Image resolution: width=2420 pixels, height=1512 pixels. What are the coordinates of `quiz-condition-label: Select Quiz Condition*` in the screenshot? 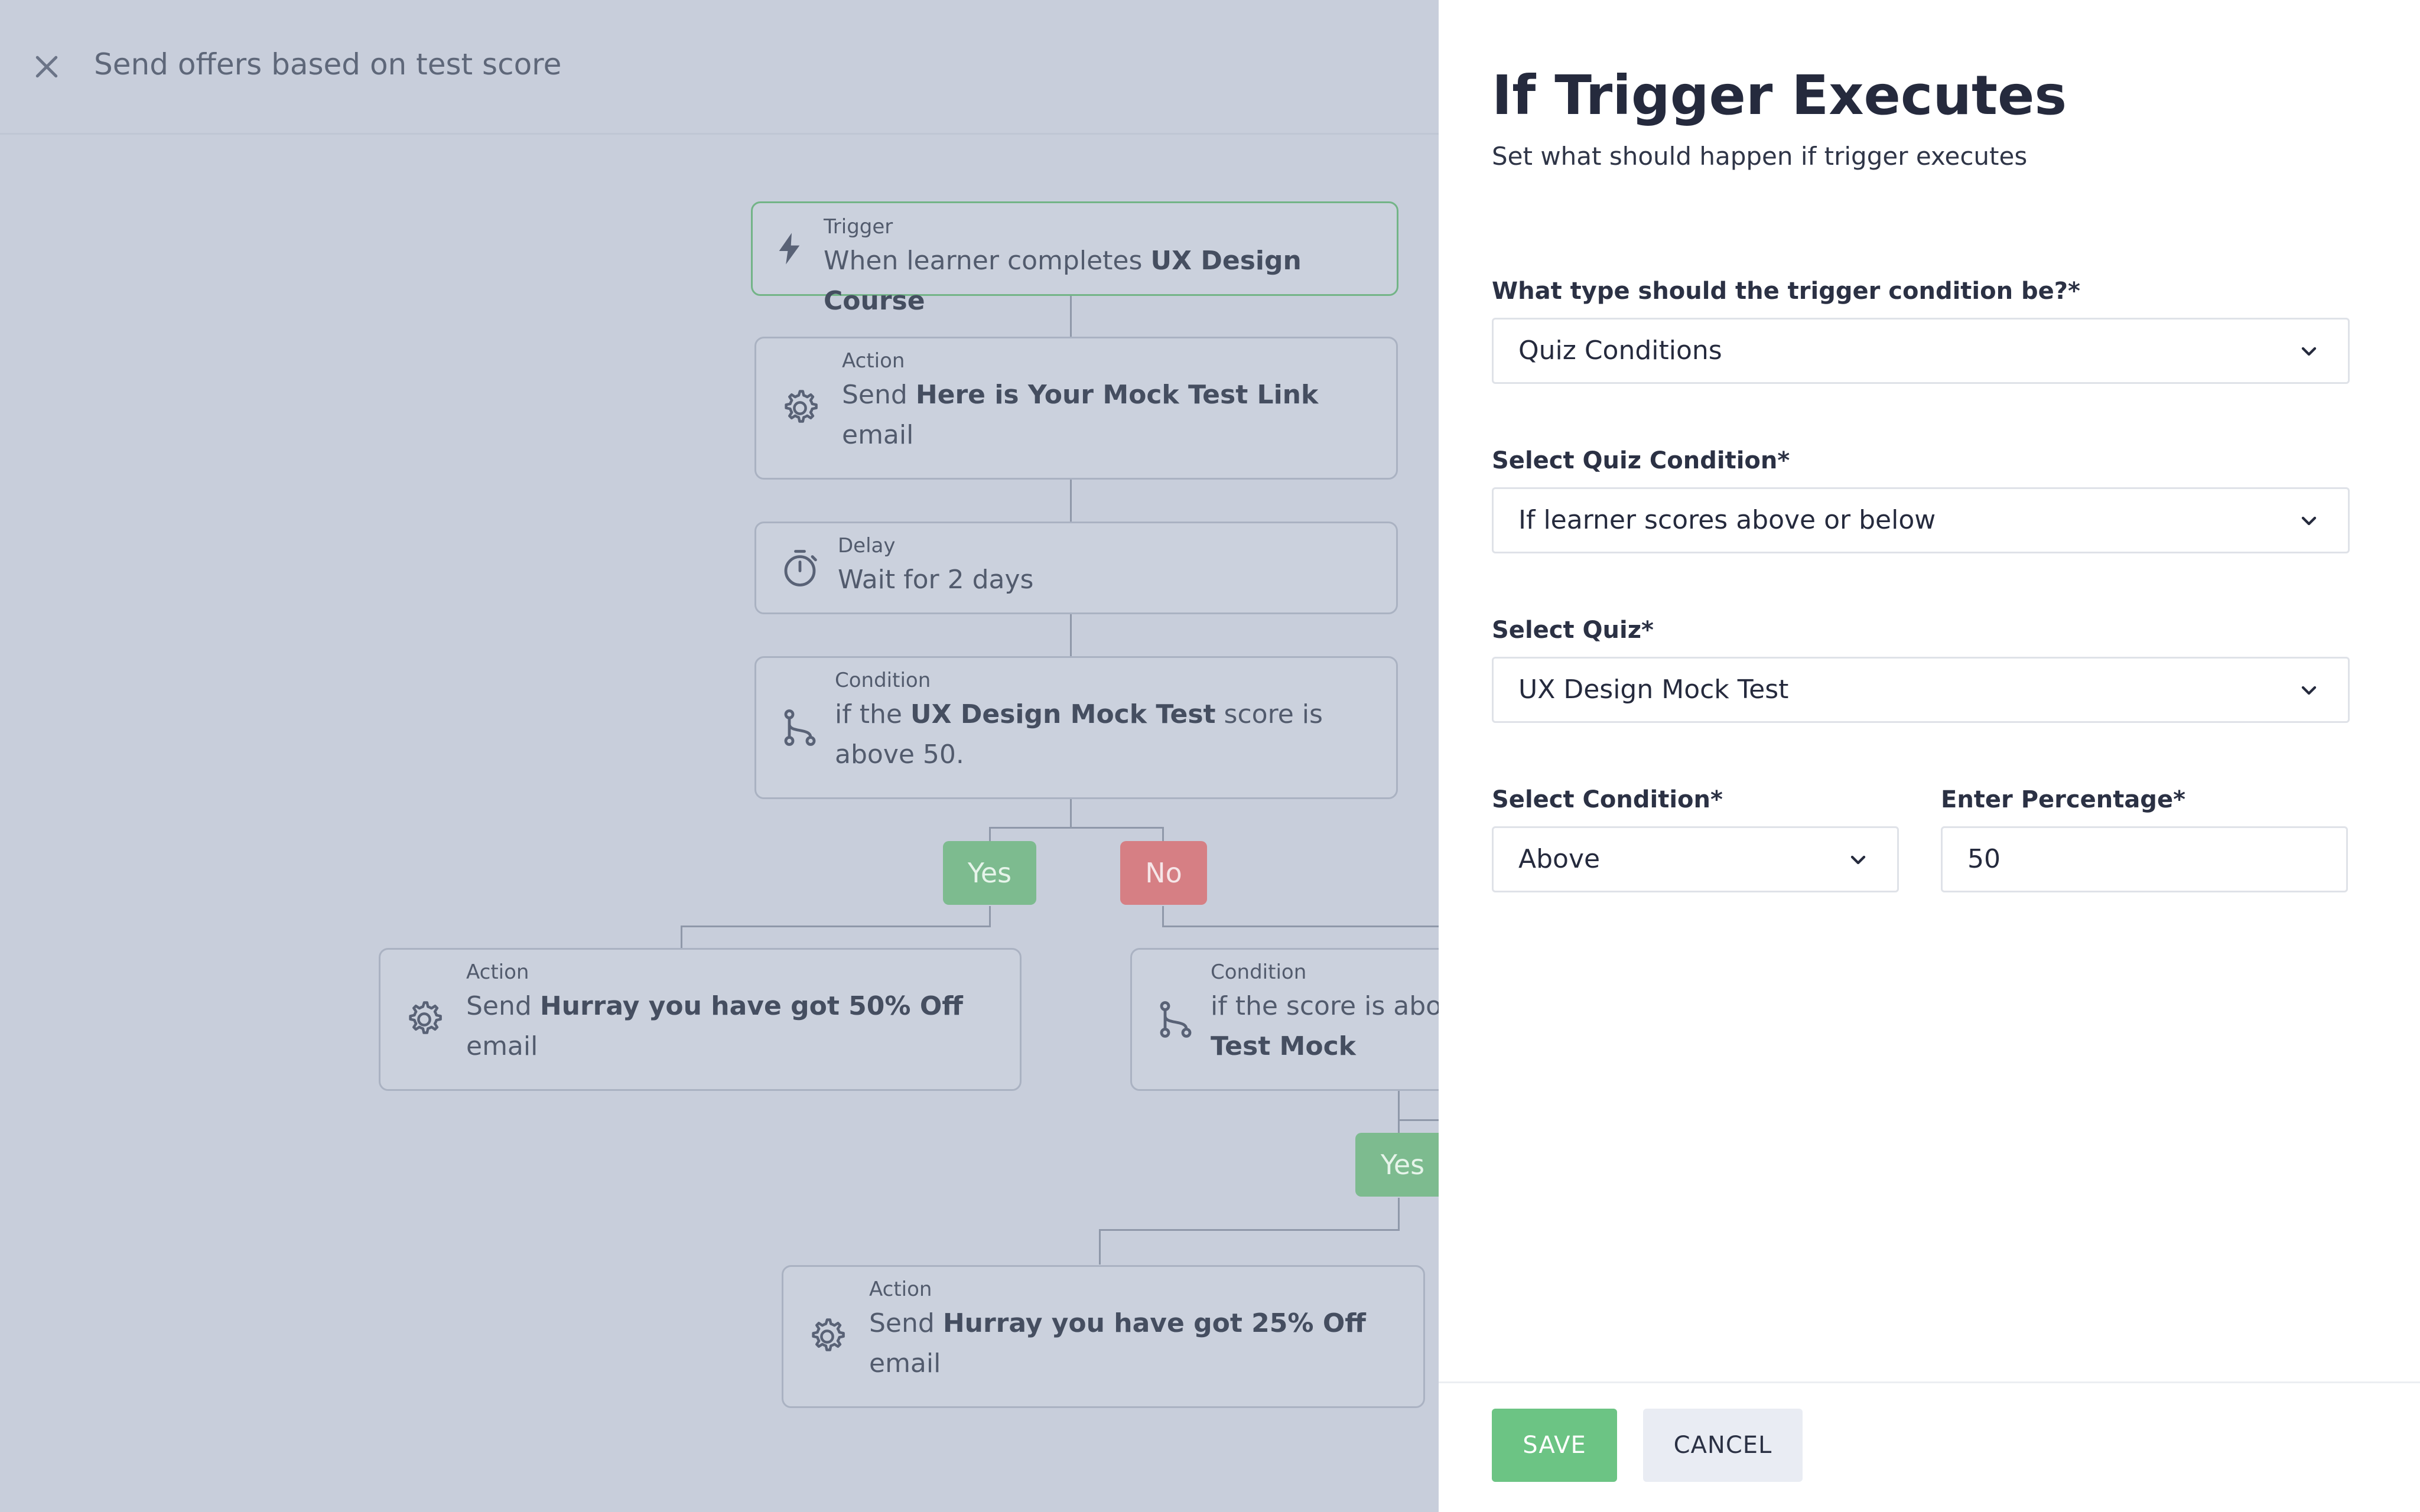 It's located at (1641, 460).